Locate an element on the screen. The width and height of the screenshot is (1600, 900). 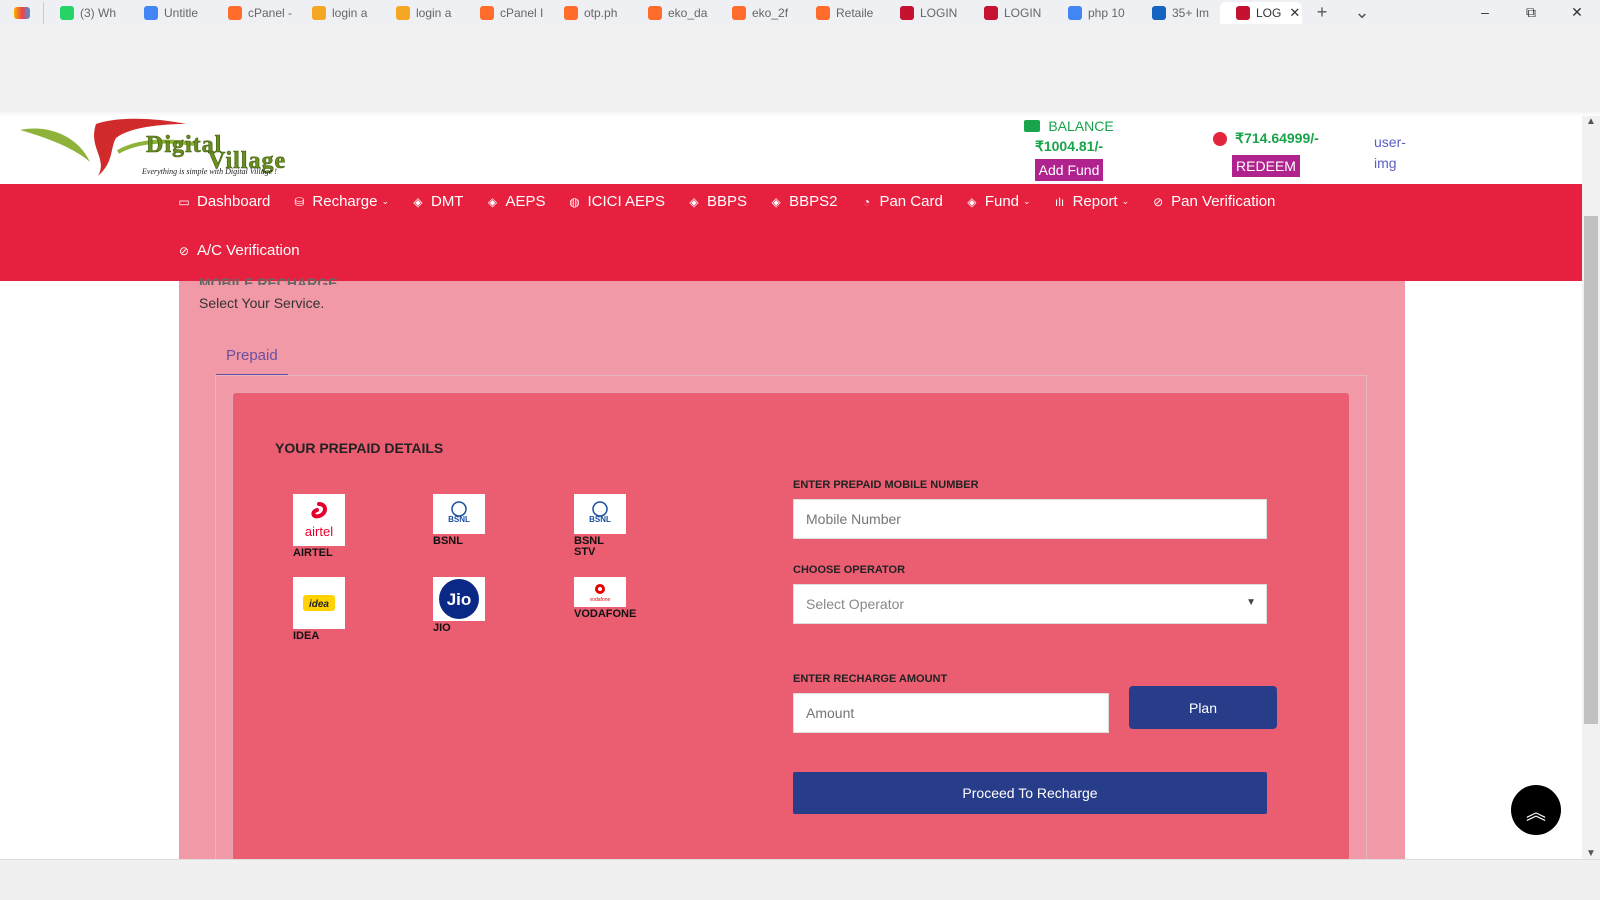
tab-list-chevron-icon: ⌄ is located at coordinates (1362, 13).